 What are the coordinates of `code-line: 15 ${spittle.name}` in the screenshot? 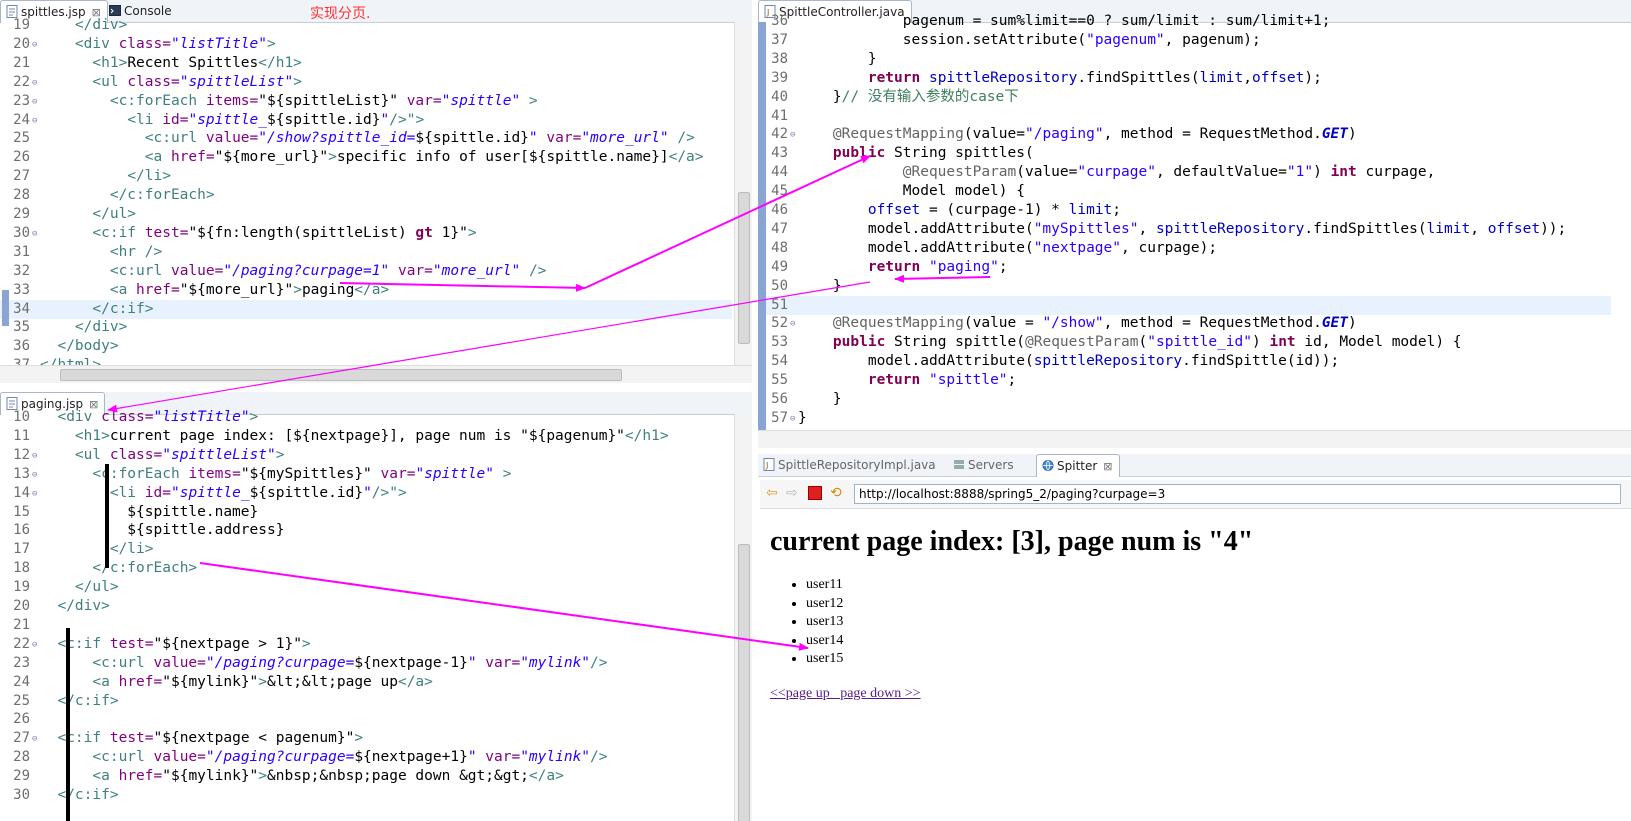 It's located at (366, 512).